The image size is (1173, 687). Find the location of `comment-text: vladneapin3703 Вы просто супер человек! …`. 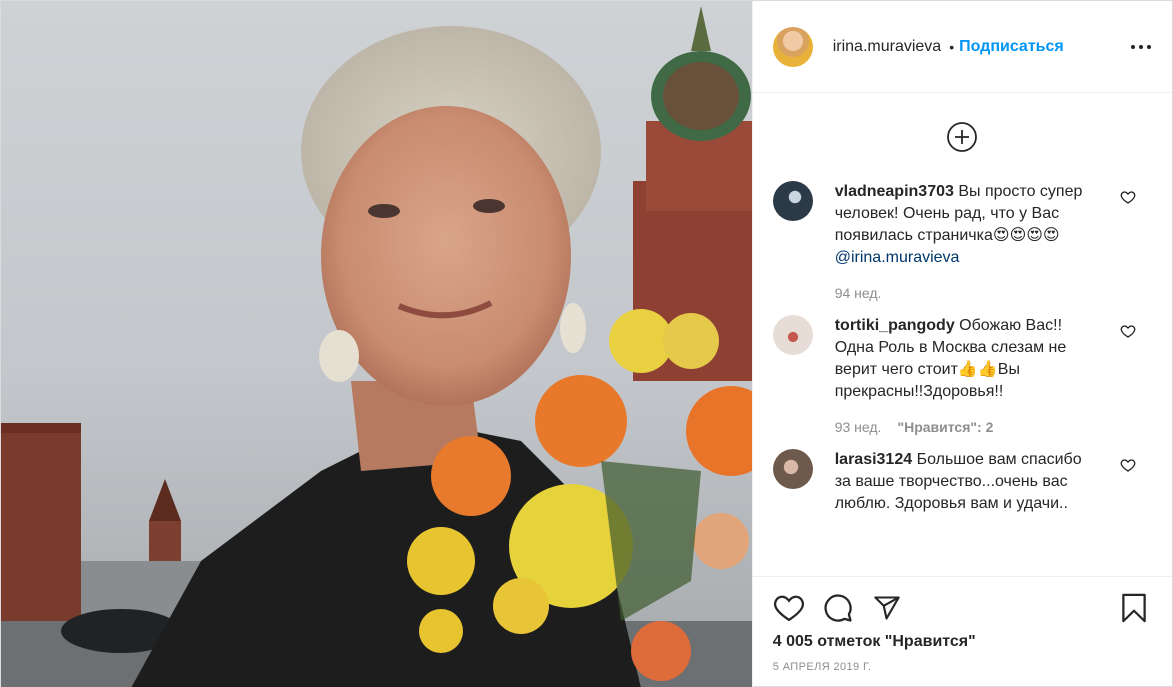

comment-text: vladneapin3703 Вы просто супер человек! … is located at coordinates (966, 225).